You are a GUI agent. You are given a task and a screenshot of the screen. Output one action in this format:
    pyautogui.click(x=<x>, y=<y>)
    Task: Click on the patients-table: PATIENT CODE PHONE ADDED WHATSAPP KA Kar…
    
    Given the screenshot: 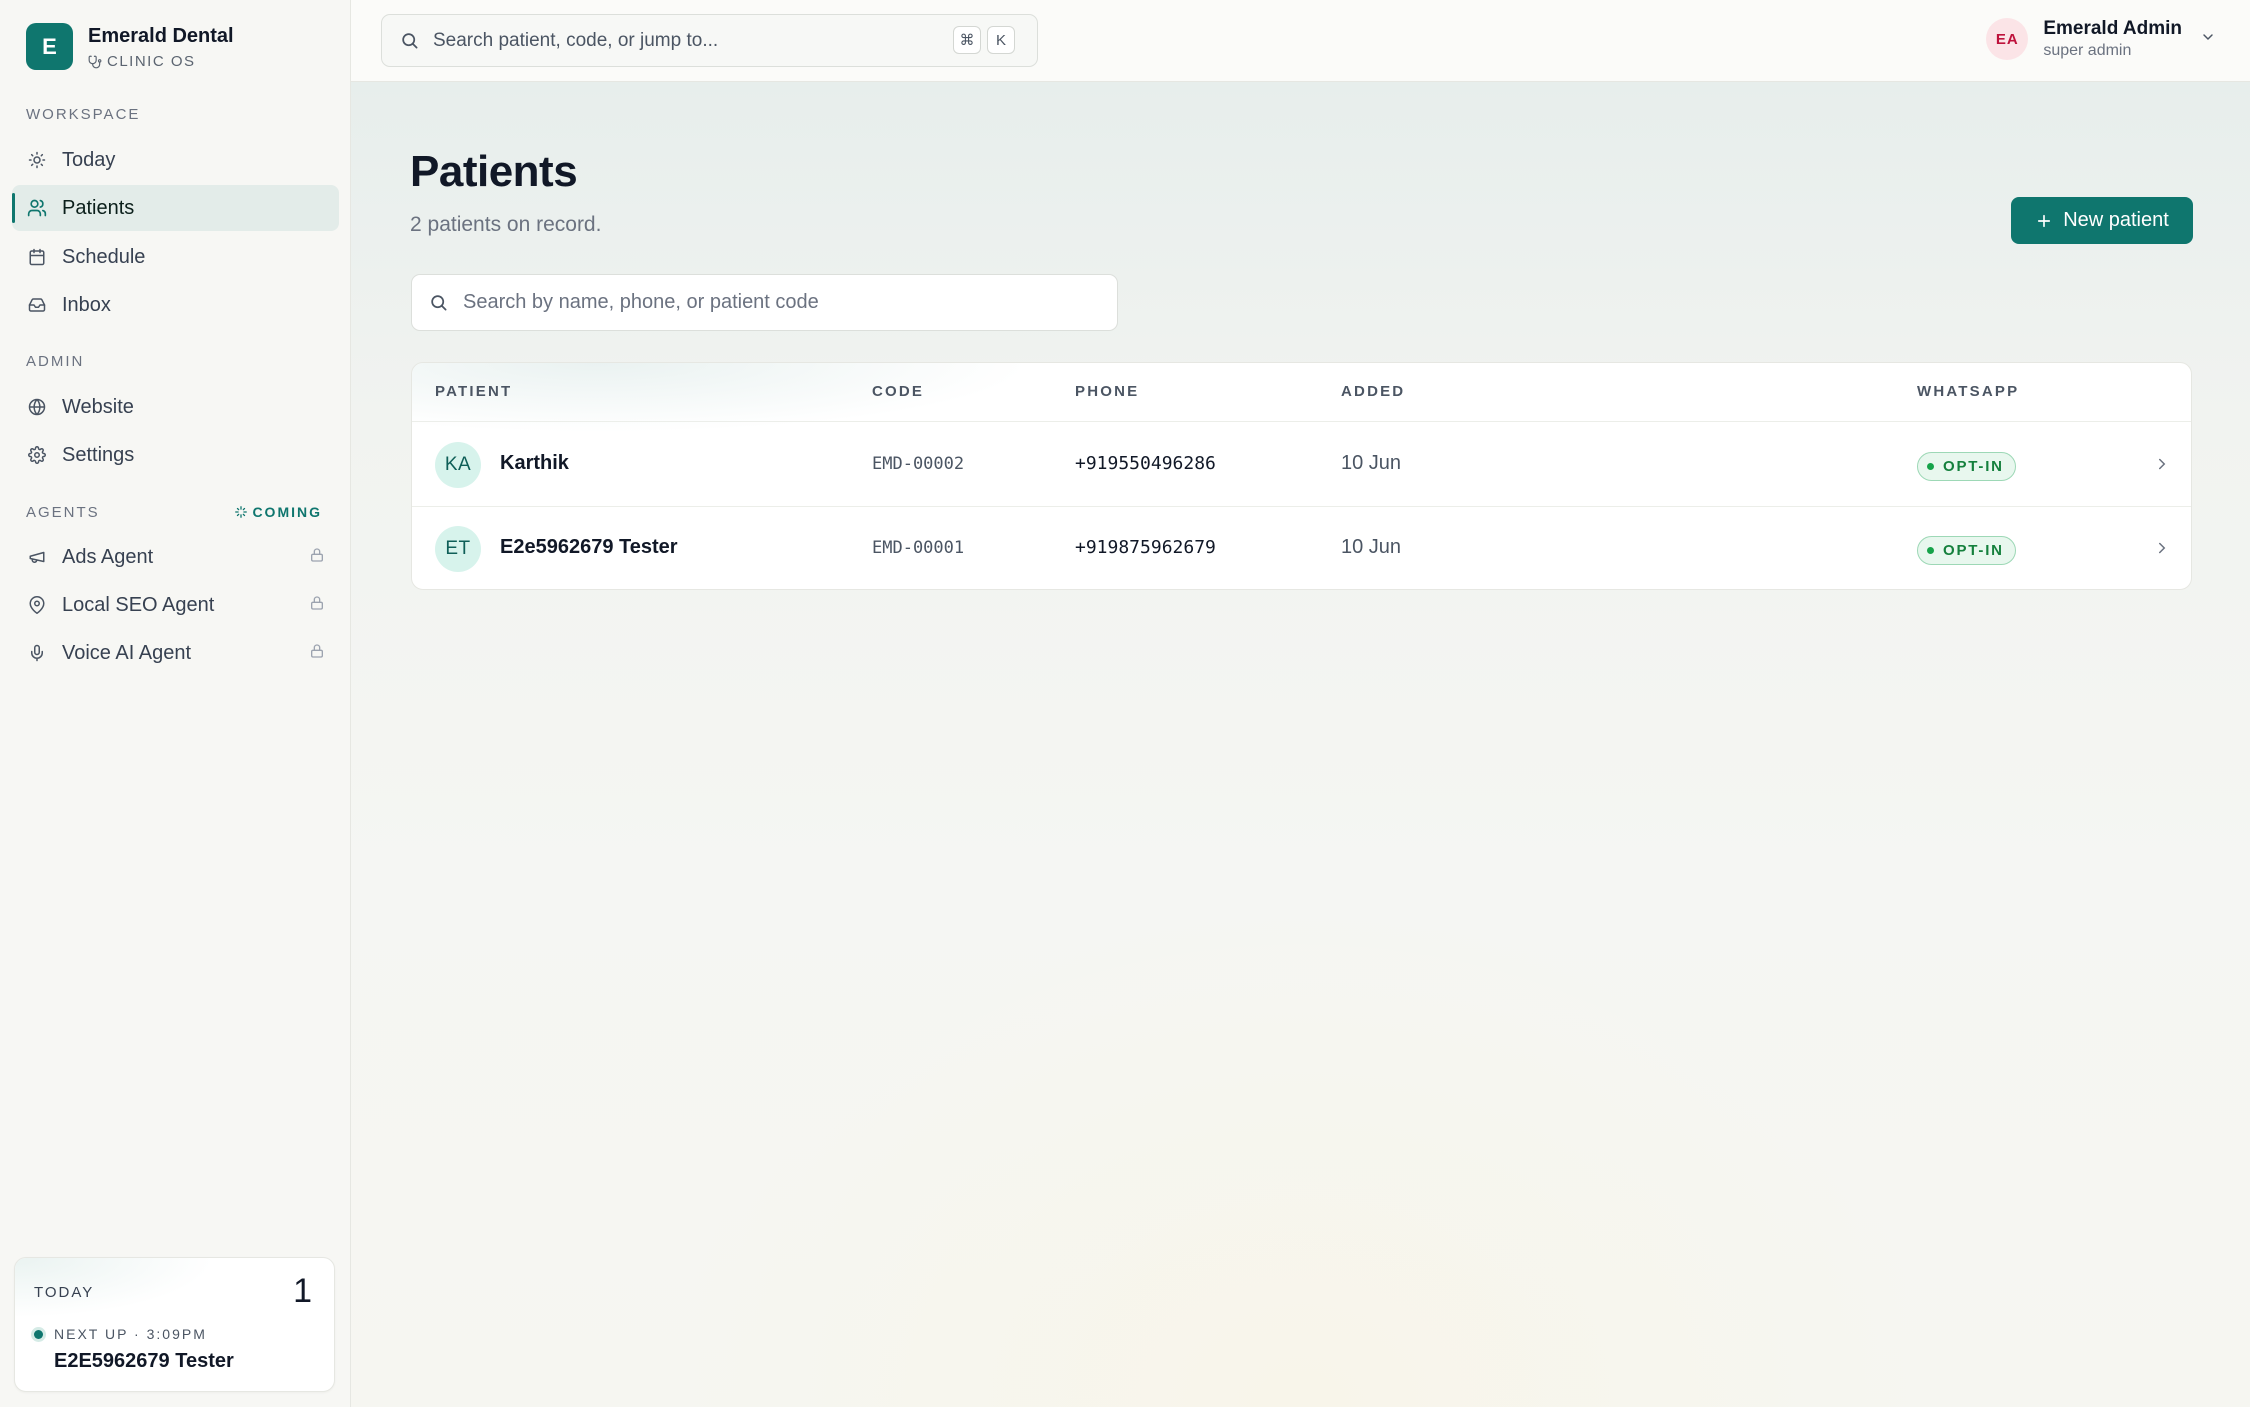 What is the action you would take?
    pyautogui.click(x=1301, y=476)
    